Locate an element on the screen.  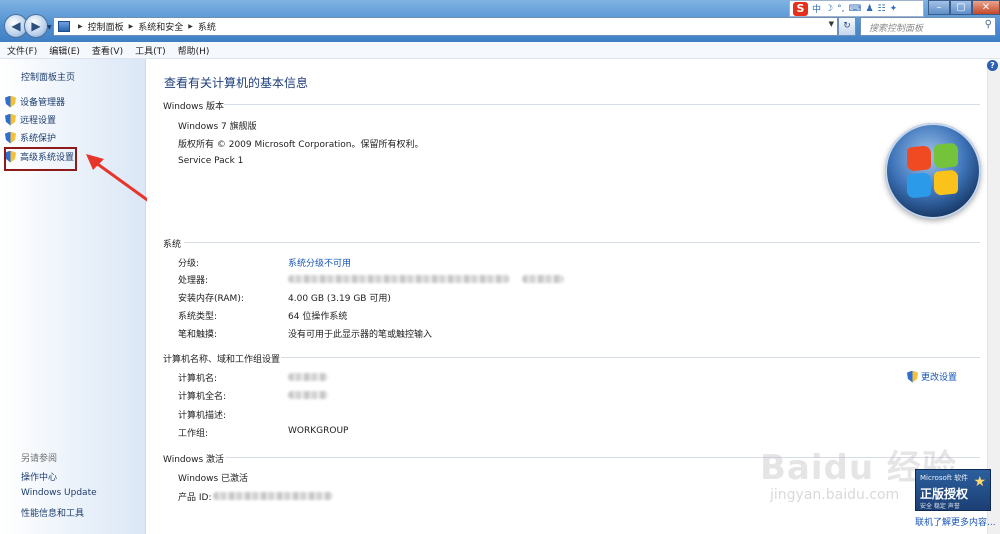
ime-chinese-toggle: 中 is located at coordinates (816, 8).